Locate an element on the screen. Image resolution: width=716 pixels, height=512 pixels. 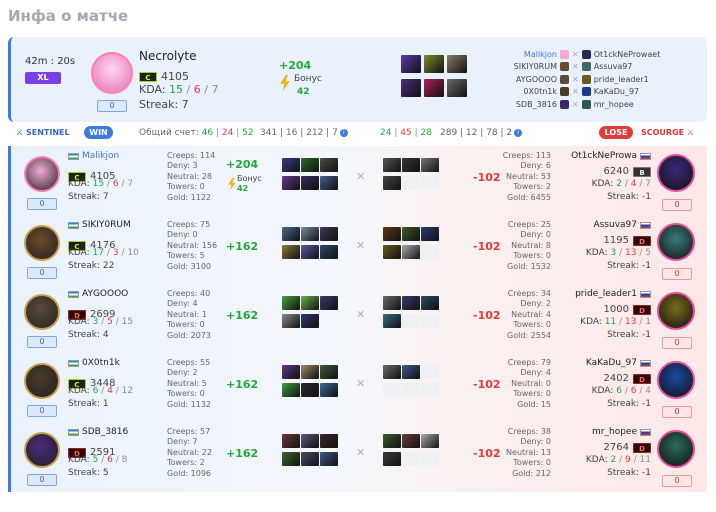
stat-neutral: Neutral: 5 is located at coordinates (187, 383).